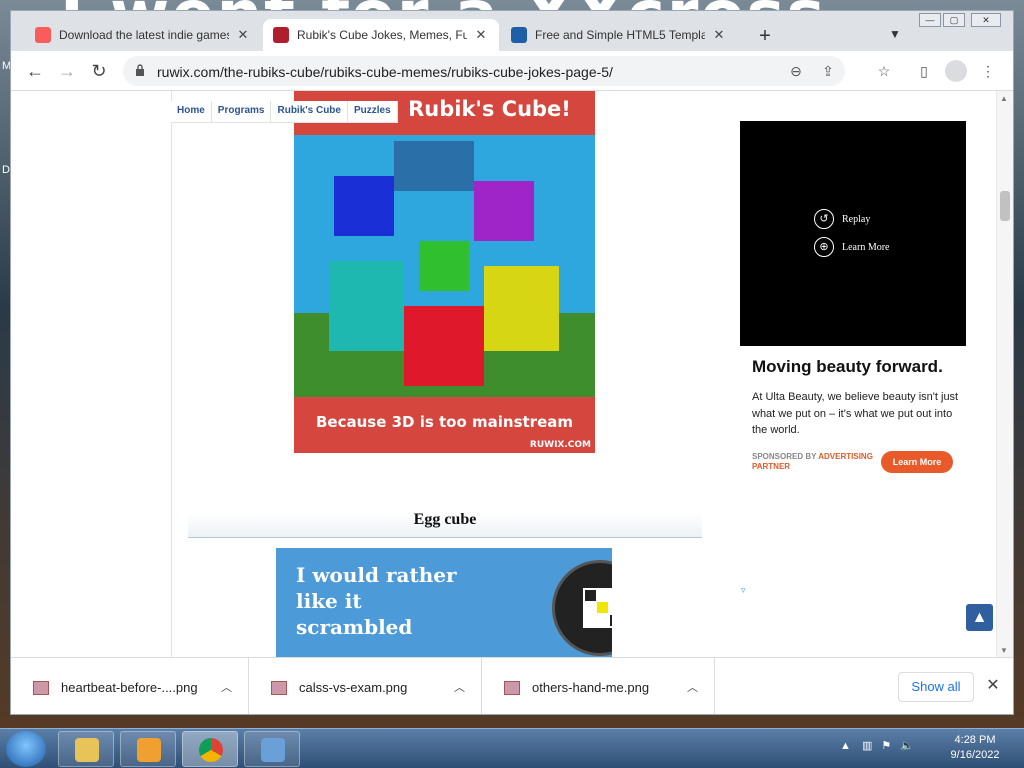  I want to click on scroll-to-top-icon: ▲, so click(979, 617).